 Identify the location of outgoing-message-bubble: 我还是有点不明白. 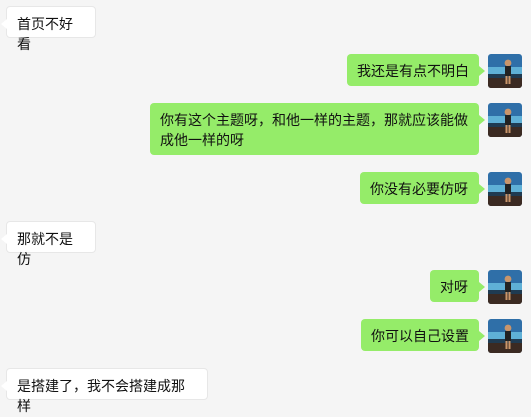
(416, 70).